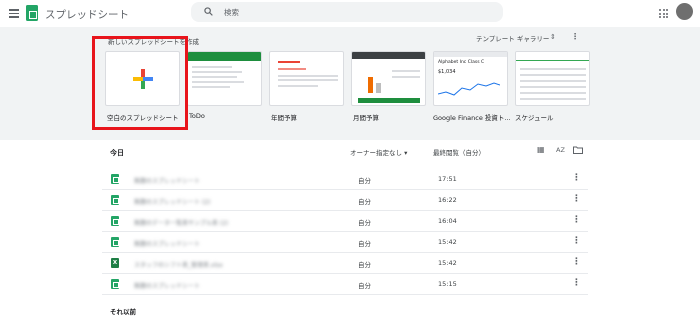 The width and height of the screenshot is (700, 330). Describe the element at coordinates (447, 200) in the screenshot. I see `file-time: 16:22` at that location.